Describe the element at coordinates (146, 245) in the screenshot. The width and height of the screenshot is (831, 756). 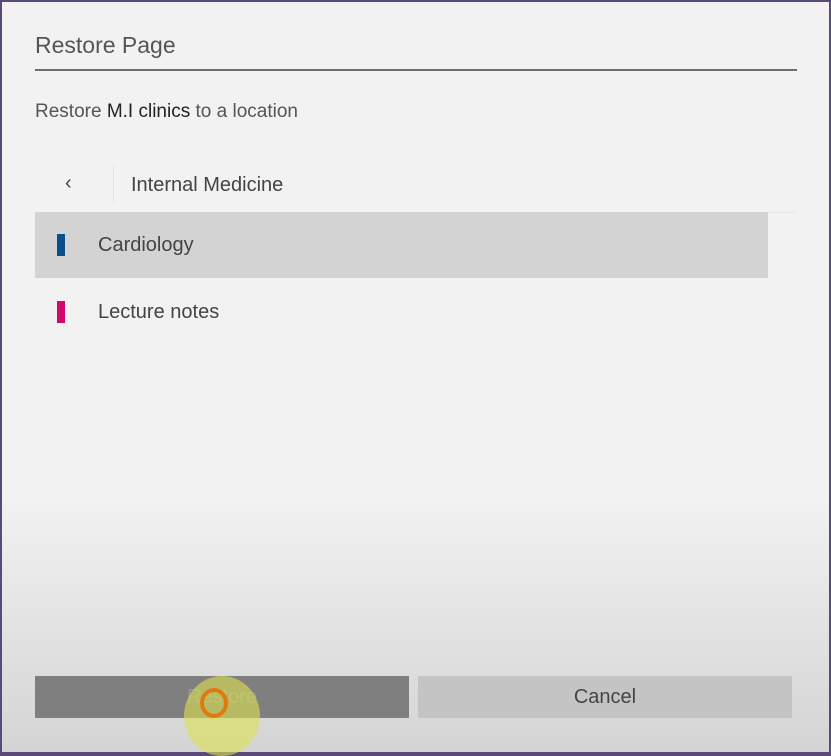
I see `section-label: Cardiology` at that location.